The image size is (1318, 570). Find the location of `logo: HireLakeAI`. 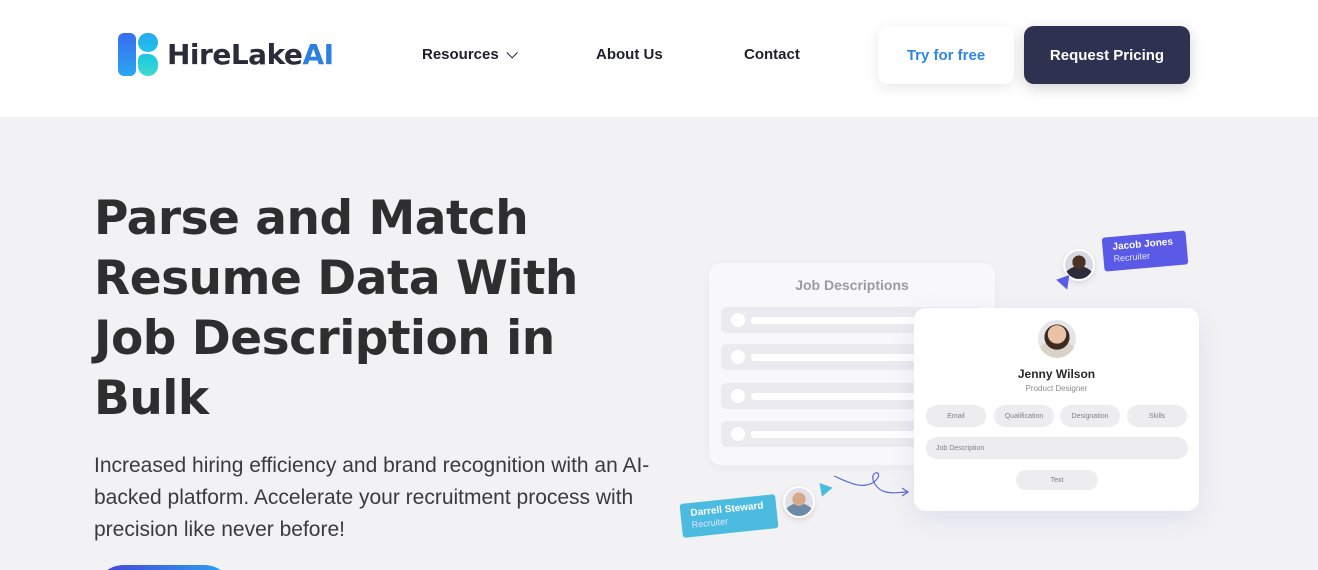

logo: HireLakeAI is located at coordinates (226, 54).